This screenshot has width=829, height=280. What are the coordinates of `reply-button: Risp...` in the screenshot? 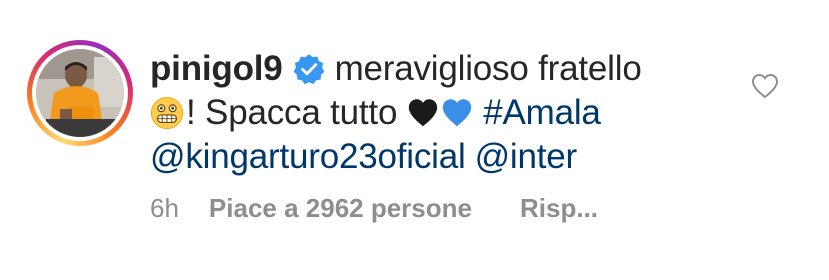 It's located at (559, 208).